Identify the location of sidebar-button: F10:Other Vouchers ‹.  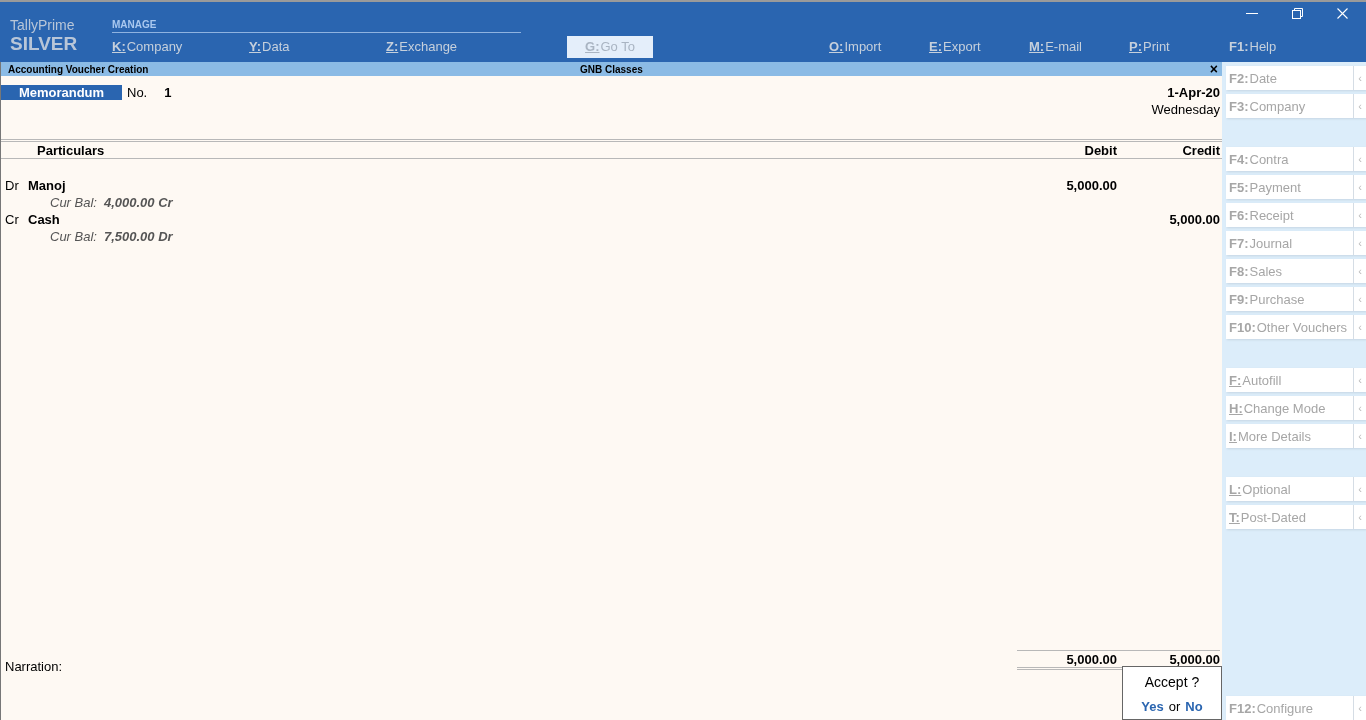
(1296, 327).